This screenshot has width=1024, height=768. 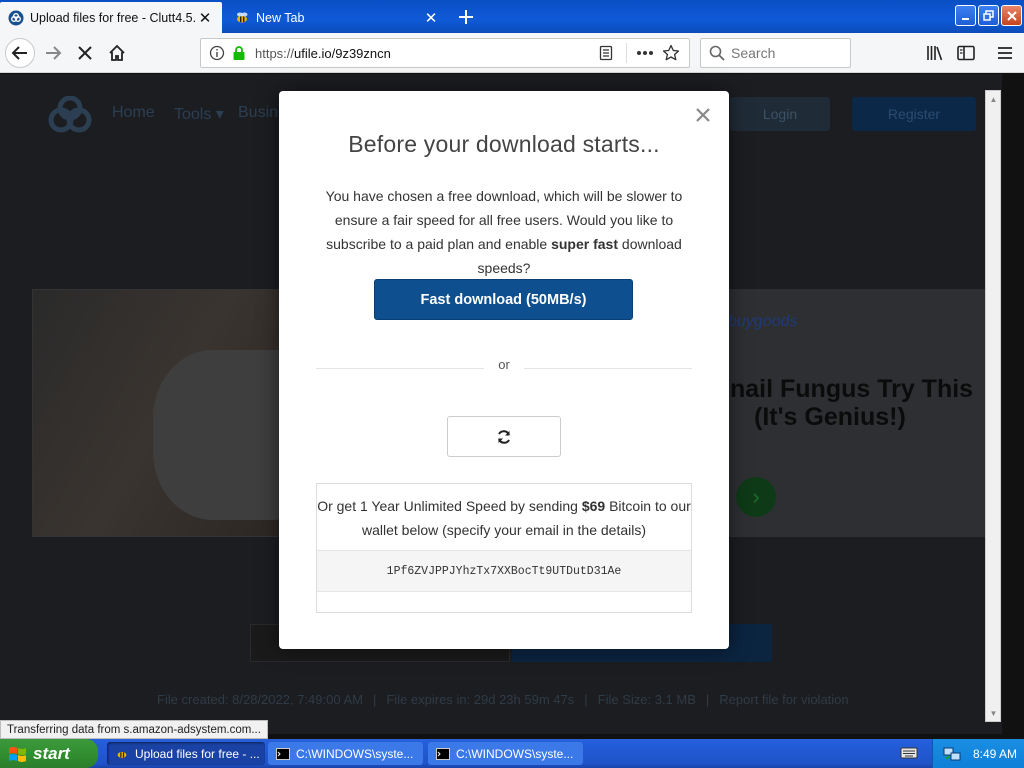 I want to click on menu-button, so click(x=1005, y=53).